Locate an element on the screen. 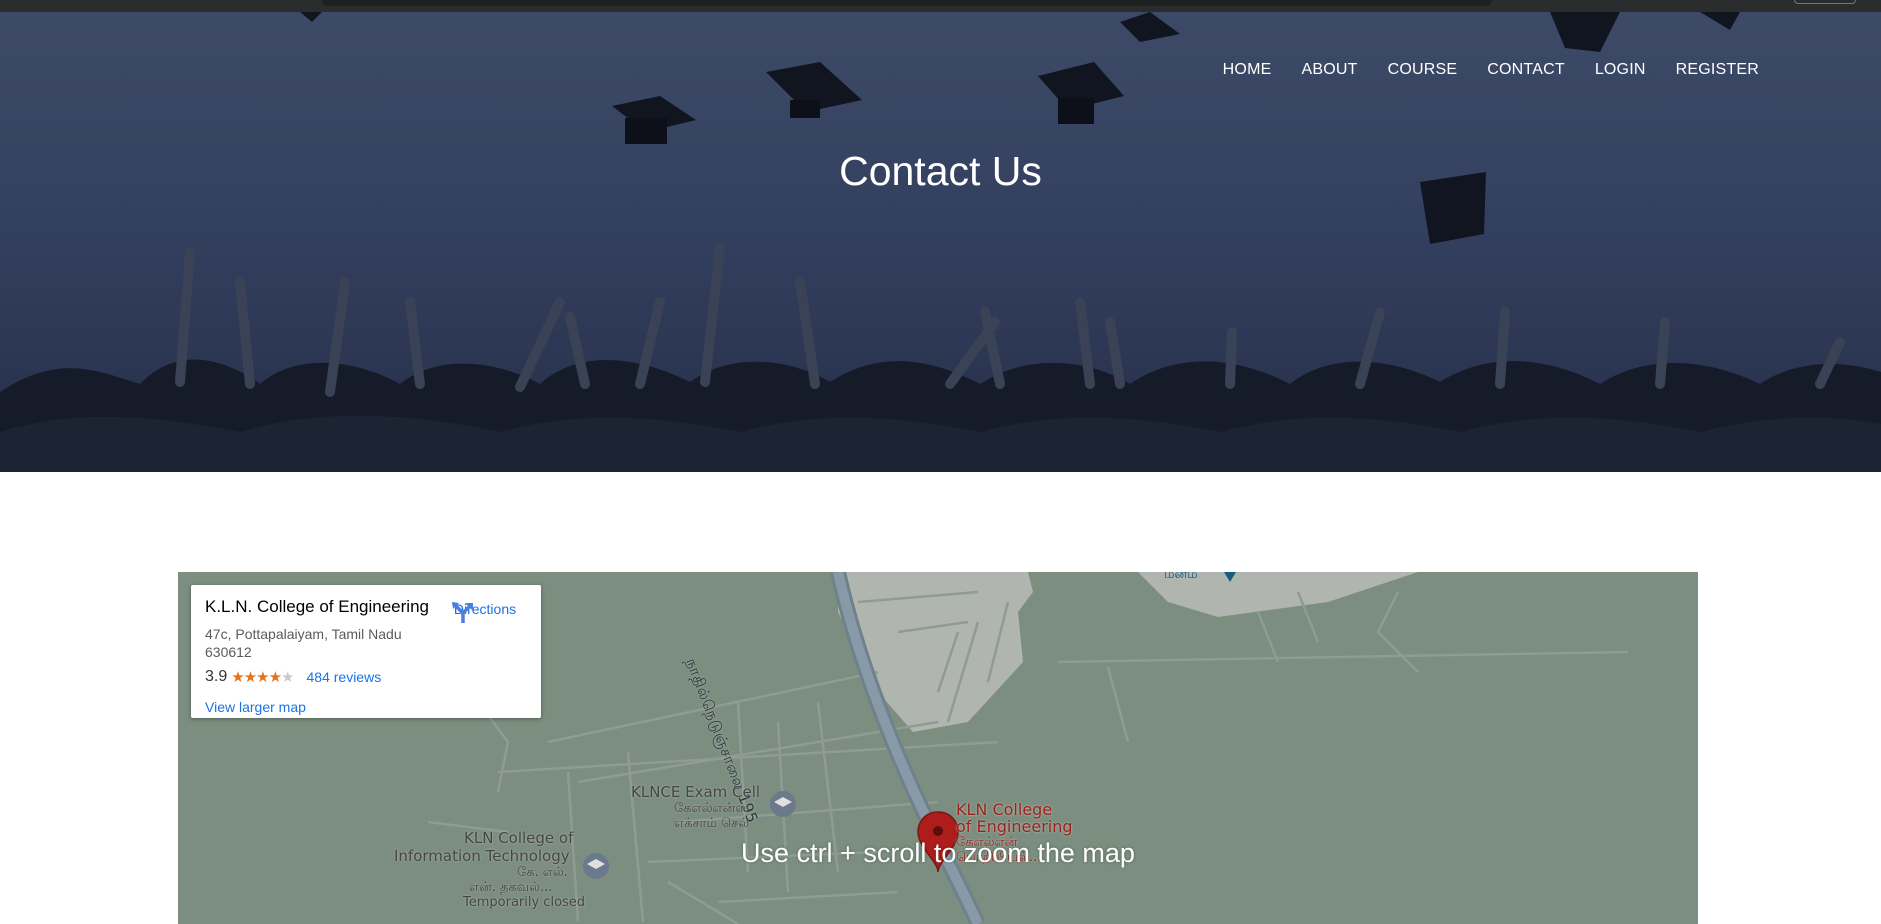  directions-icon is located at coordinates (462, 612).